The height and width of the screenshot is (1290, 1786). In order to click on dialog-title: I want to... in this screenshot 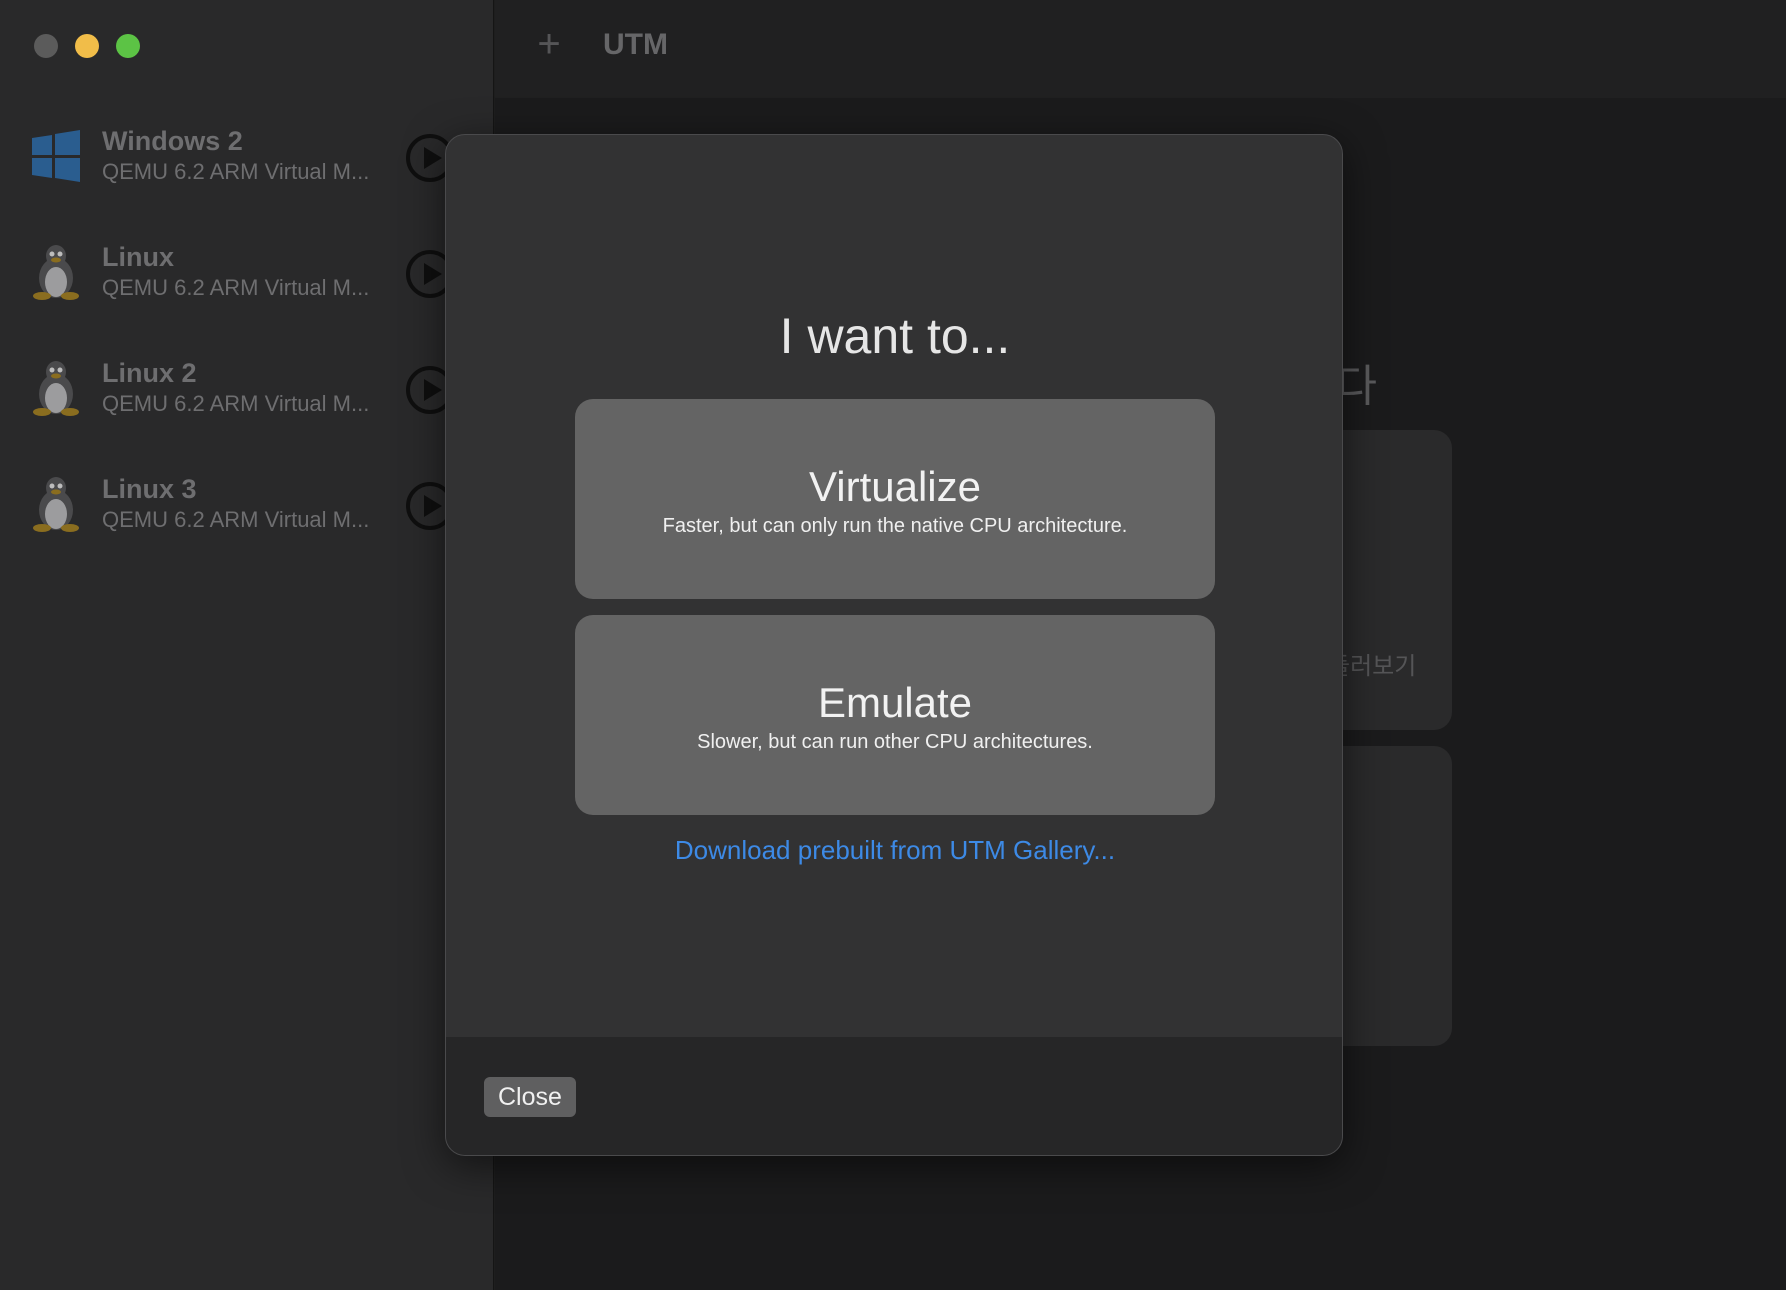, I will do `click(895, 336)`.